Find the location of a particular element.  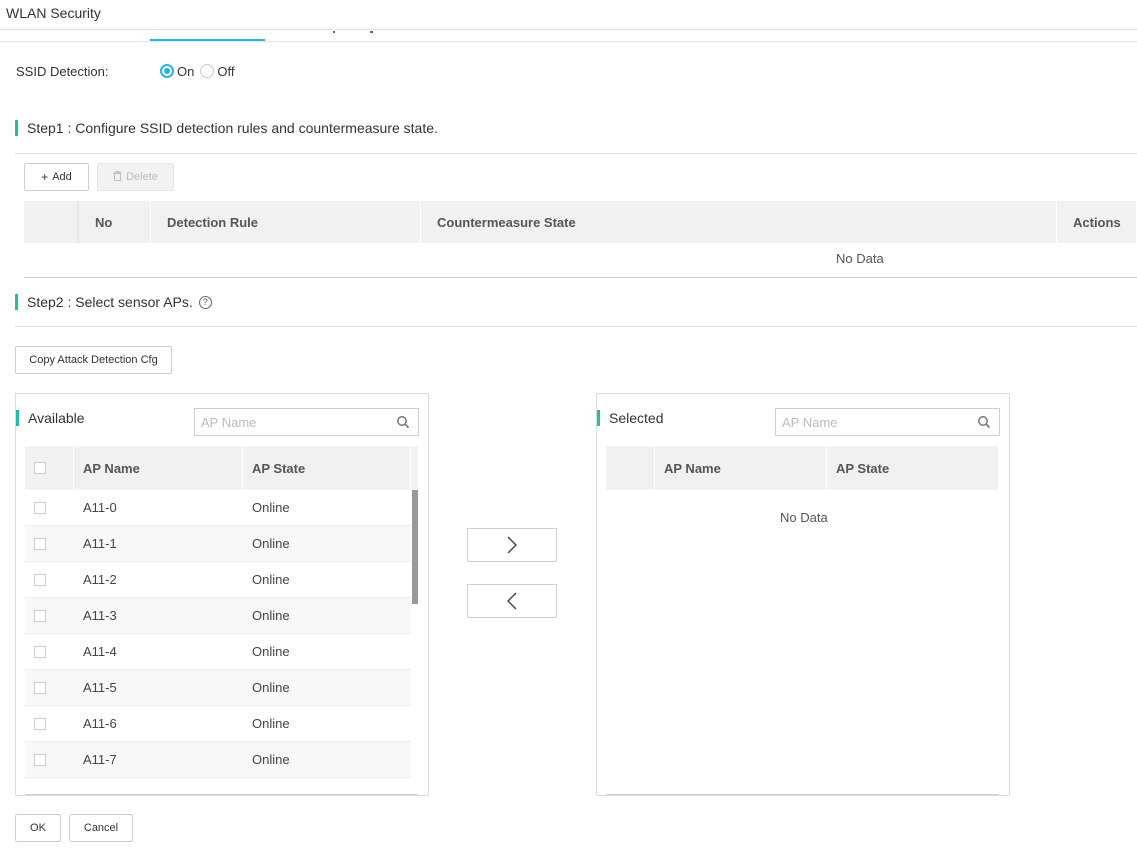

column-header-actions: Actions is located at coordinates (1097, 222).